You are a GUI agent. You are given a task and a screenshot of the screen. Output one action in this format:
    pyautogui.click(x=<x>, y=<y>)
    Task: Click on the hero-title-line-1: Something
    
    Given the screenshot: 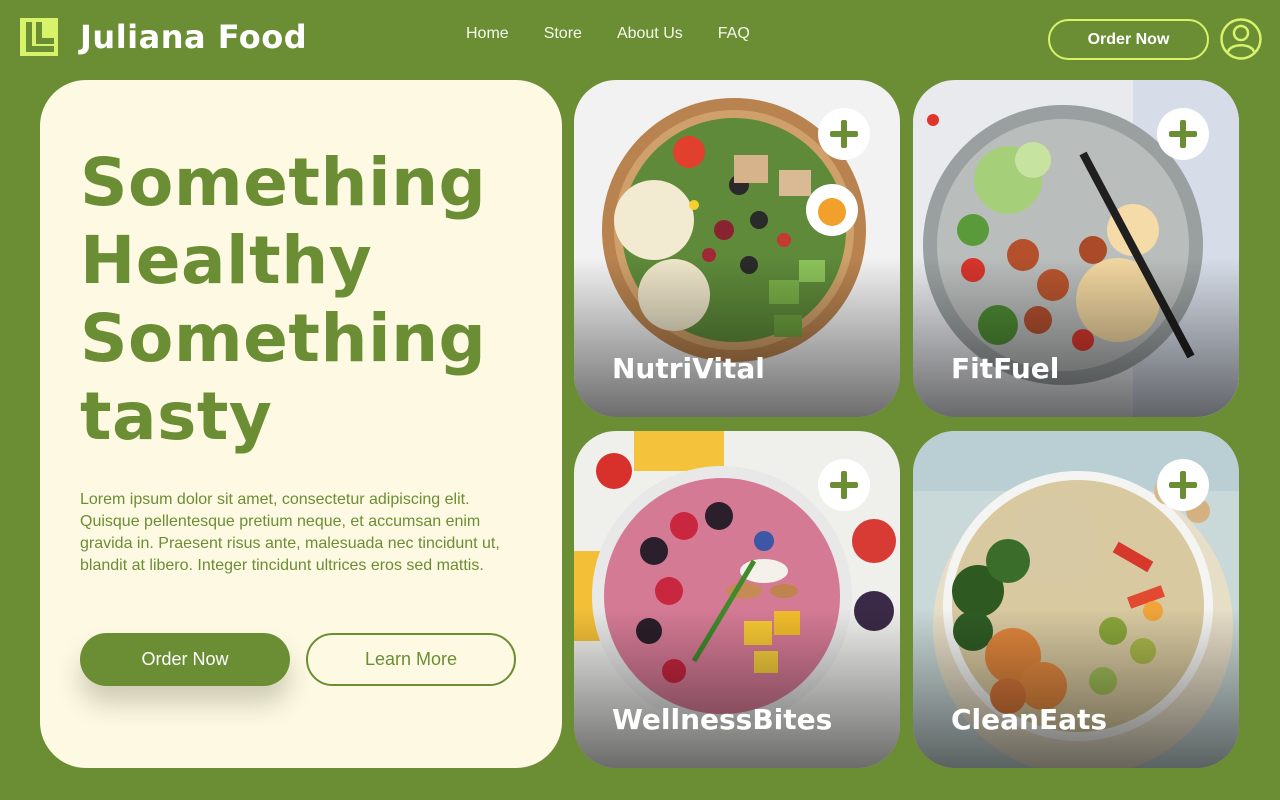 What is the action you would take?
    pyautogui.click(x=283, y=182)
    